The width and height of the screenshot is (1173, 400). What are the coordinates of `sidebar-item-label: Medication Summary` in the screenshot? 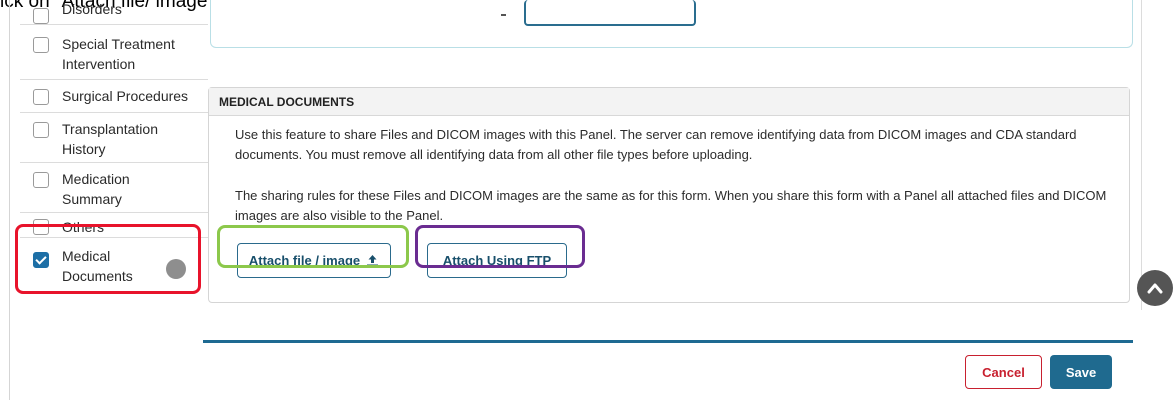 It's located at (96, 189).